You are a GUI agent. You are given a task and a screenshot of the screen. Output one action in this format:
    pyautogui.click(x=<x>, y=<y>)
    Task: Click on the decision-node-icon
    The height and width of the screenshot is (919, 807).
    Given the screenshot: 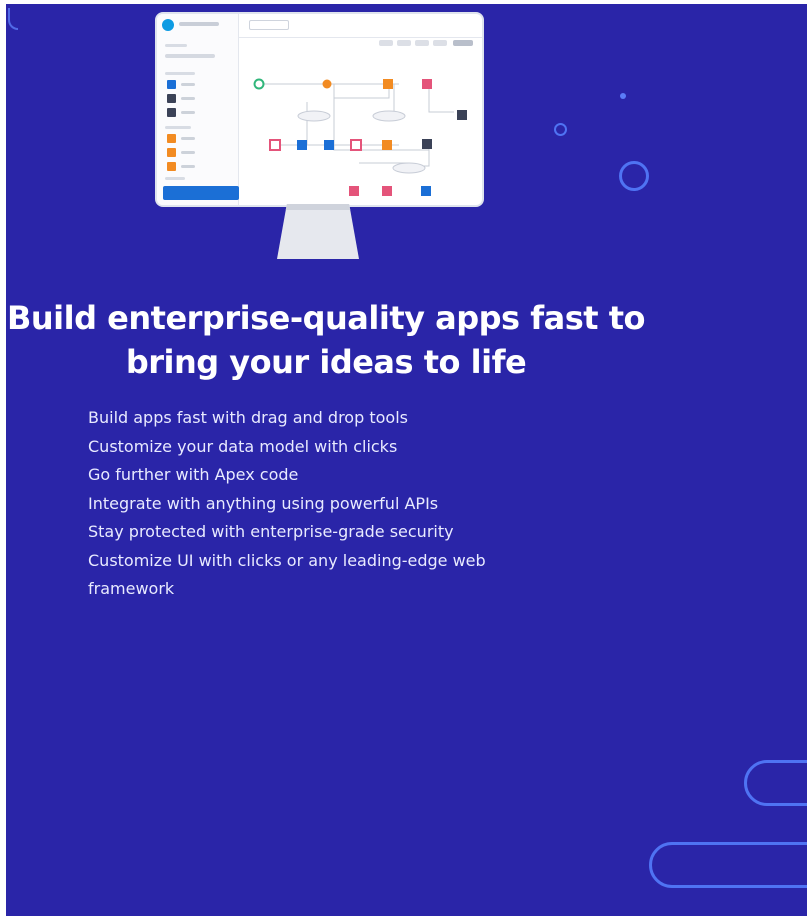 What is the action you would take?
    pyautogui.click(x=327, y=84)
    